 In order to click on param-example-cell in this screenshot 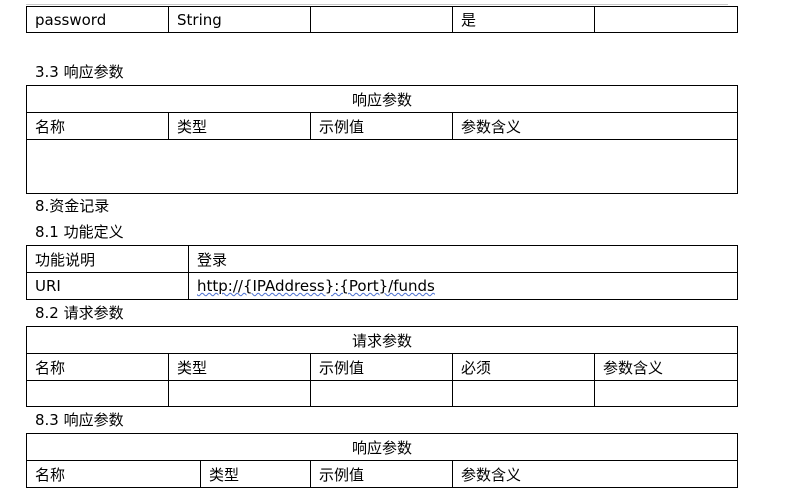, I will do `click(381, 19)`.